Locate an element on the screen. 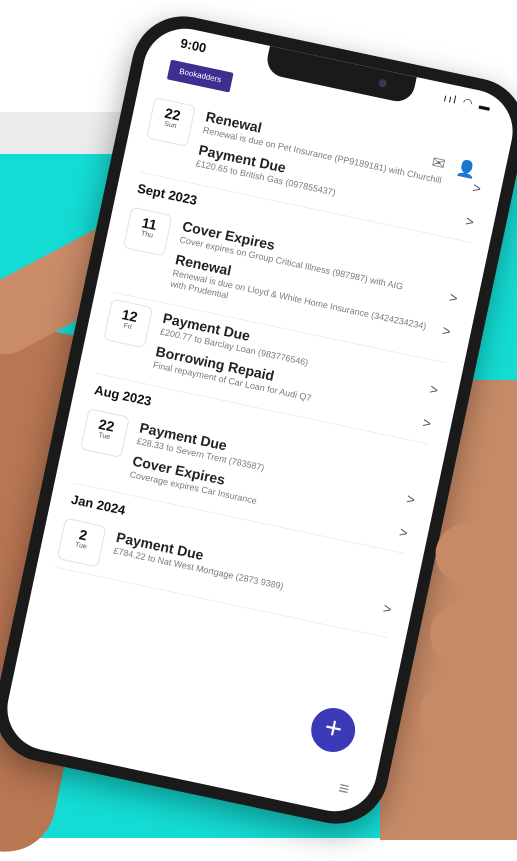 This screenshot has height=861, width=517. notch is located at coordinates (340, 75).